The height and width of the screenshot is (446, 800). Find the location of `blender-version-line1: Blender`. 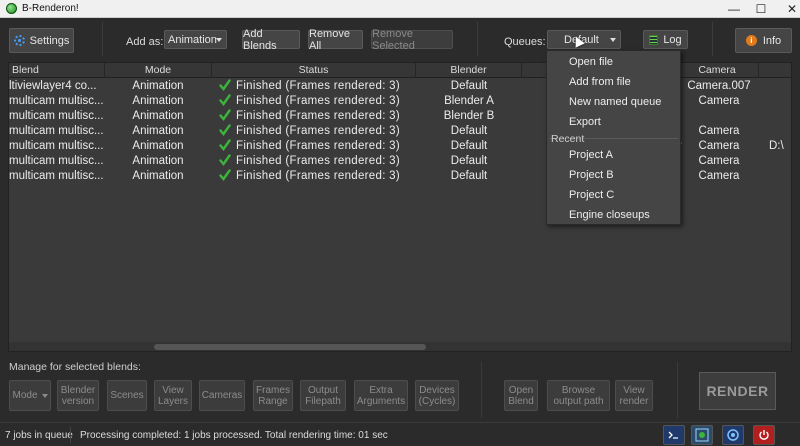

blender-version-line1: Blender is located at coordinates (78, 390).